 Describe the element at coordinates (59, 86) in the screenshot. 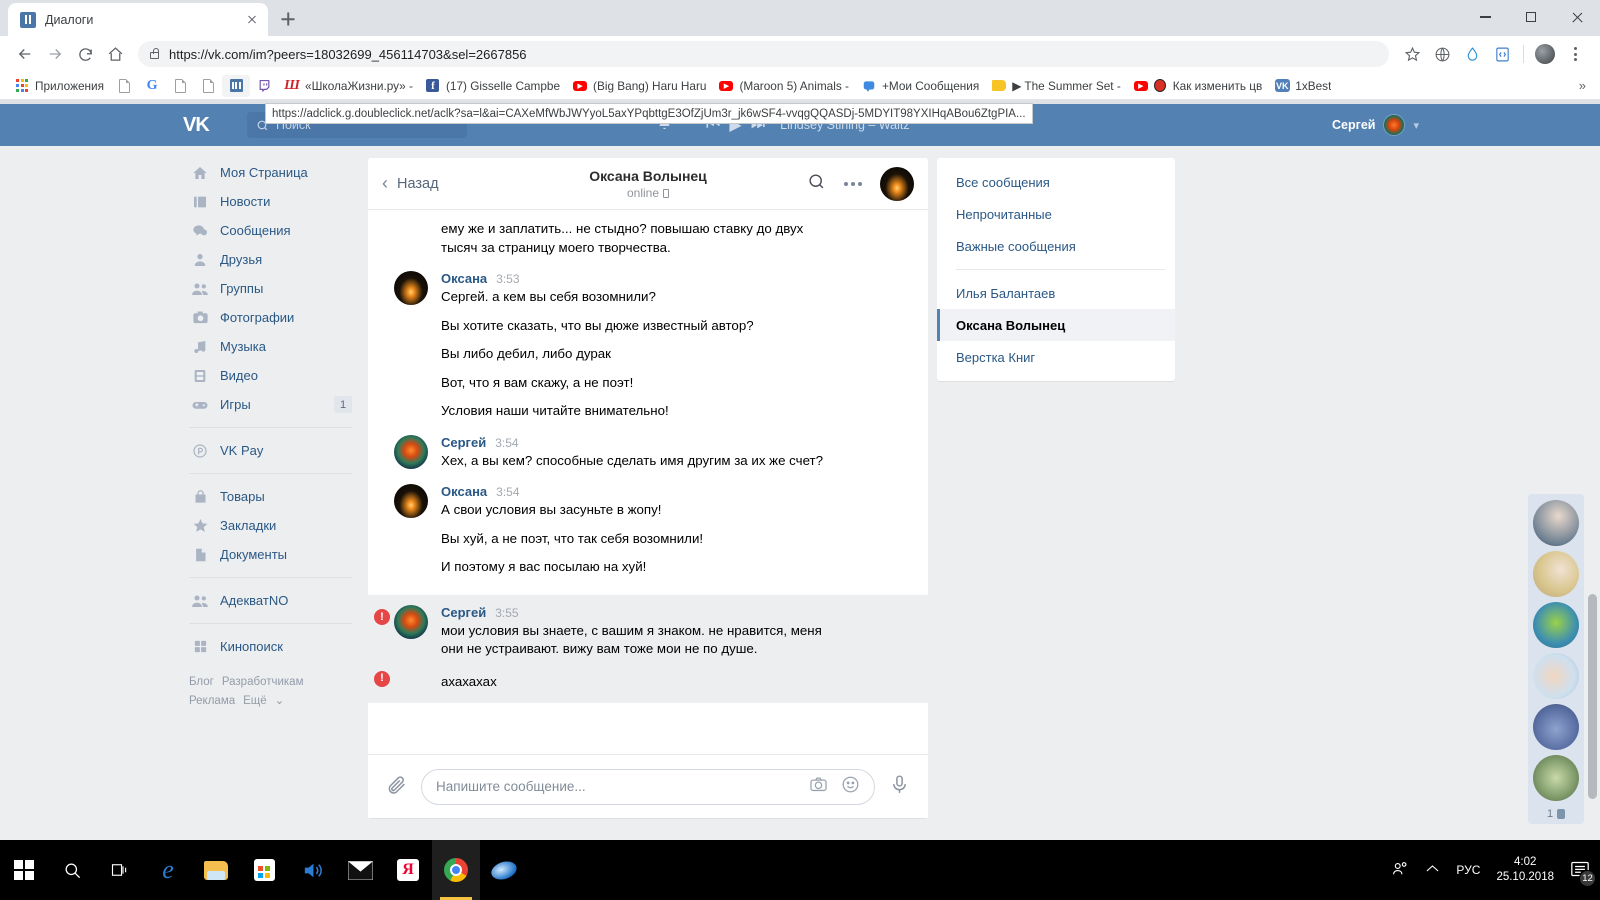

I see `bookmark-apps: Приложения` at that location.